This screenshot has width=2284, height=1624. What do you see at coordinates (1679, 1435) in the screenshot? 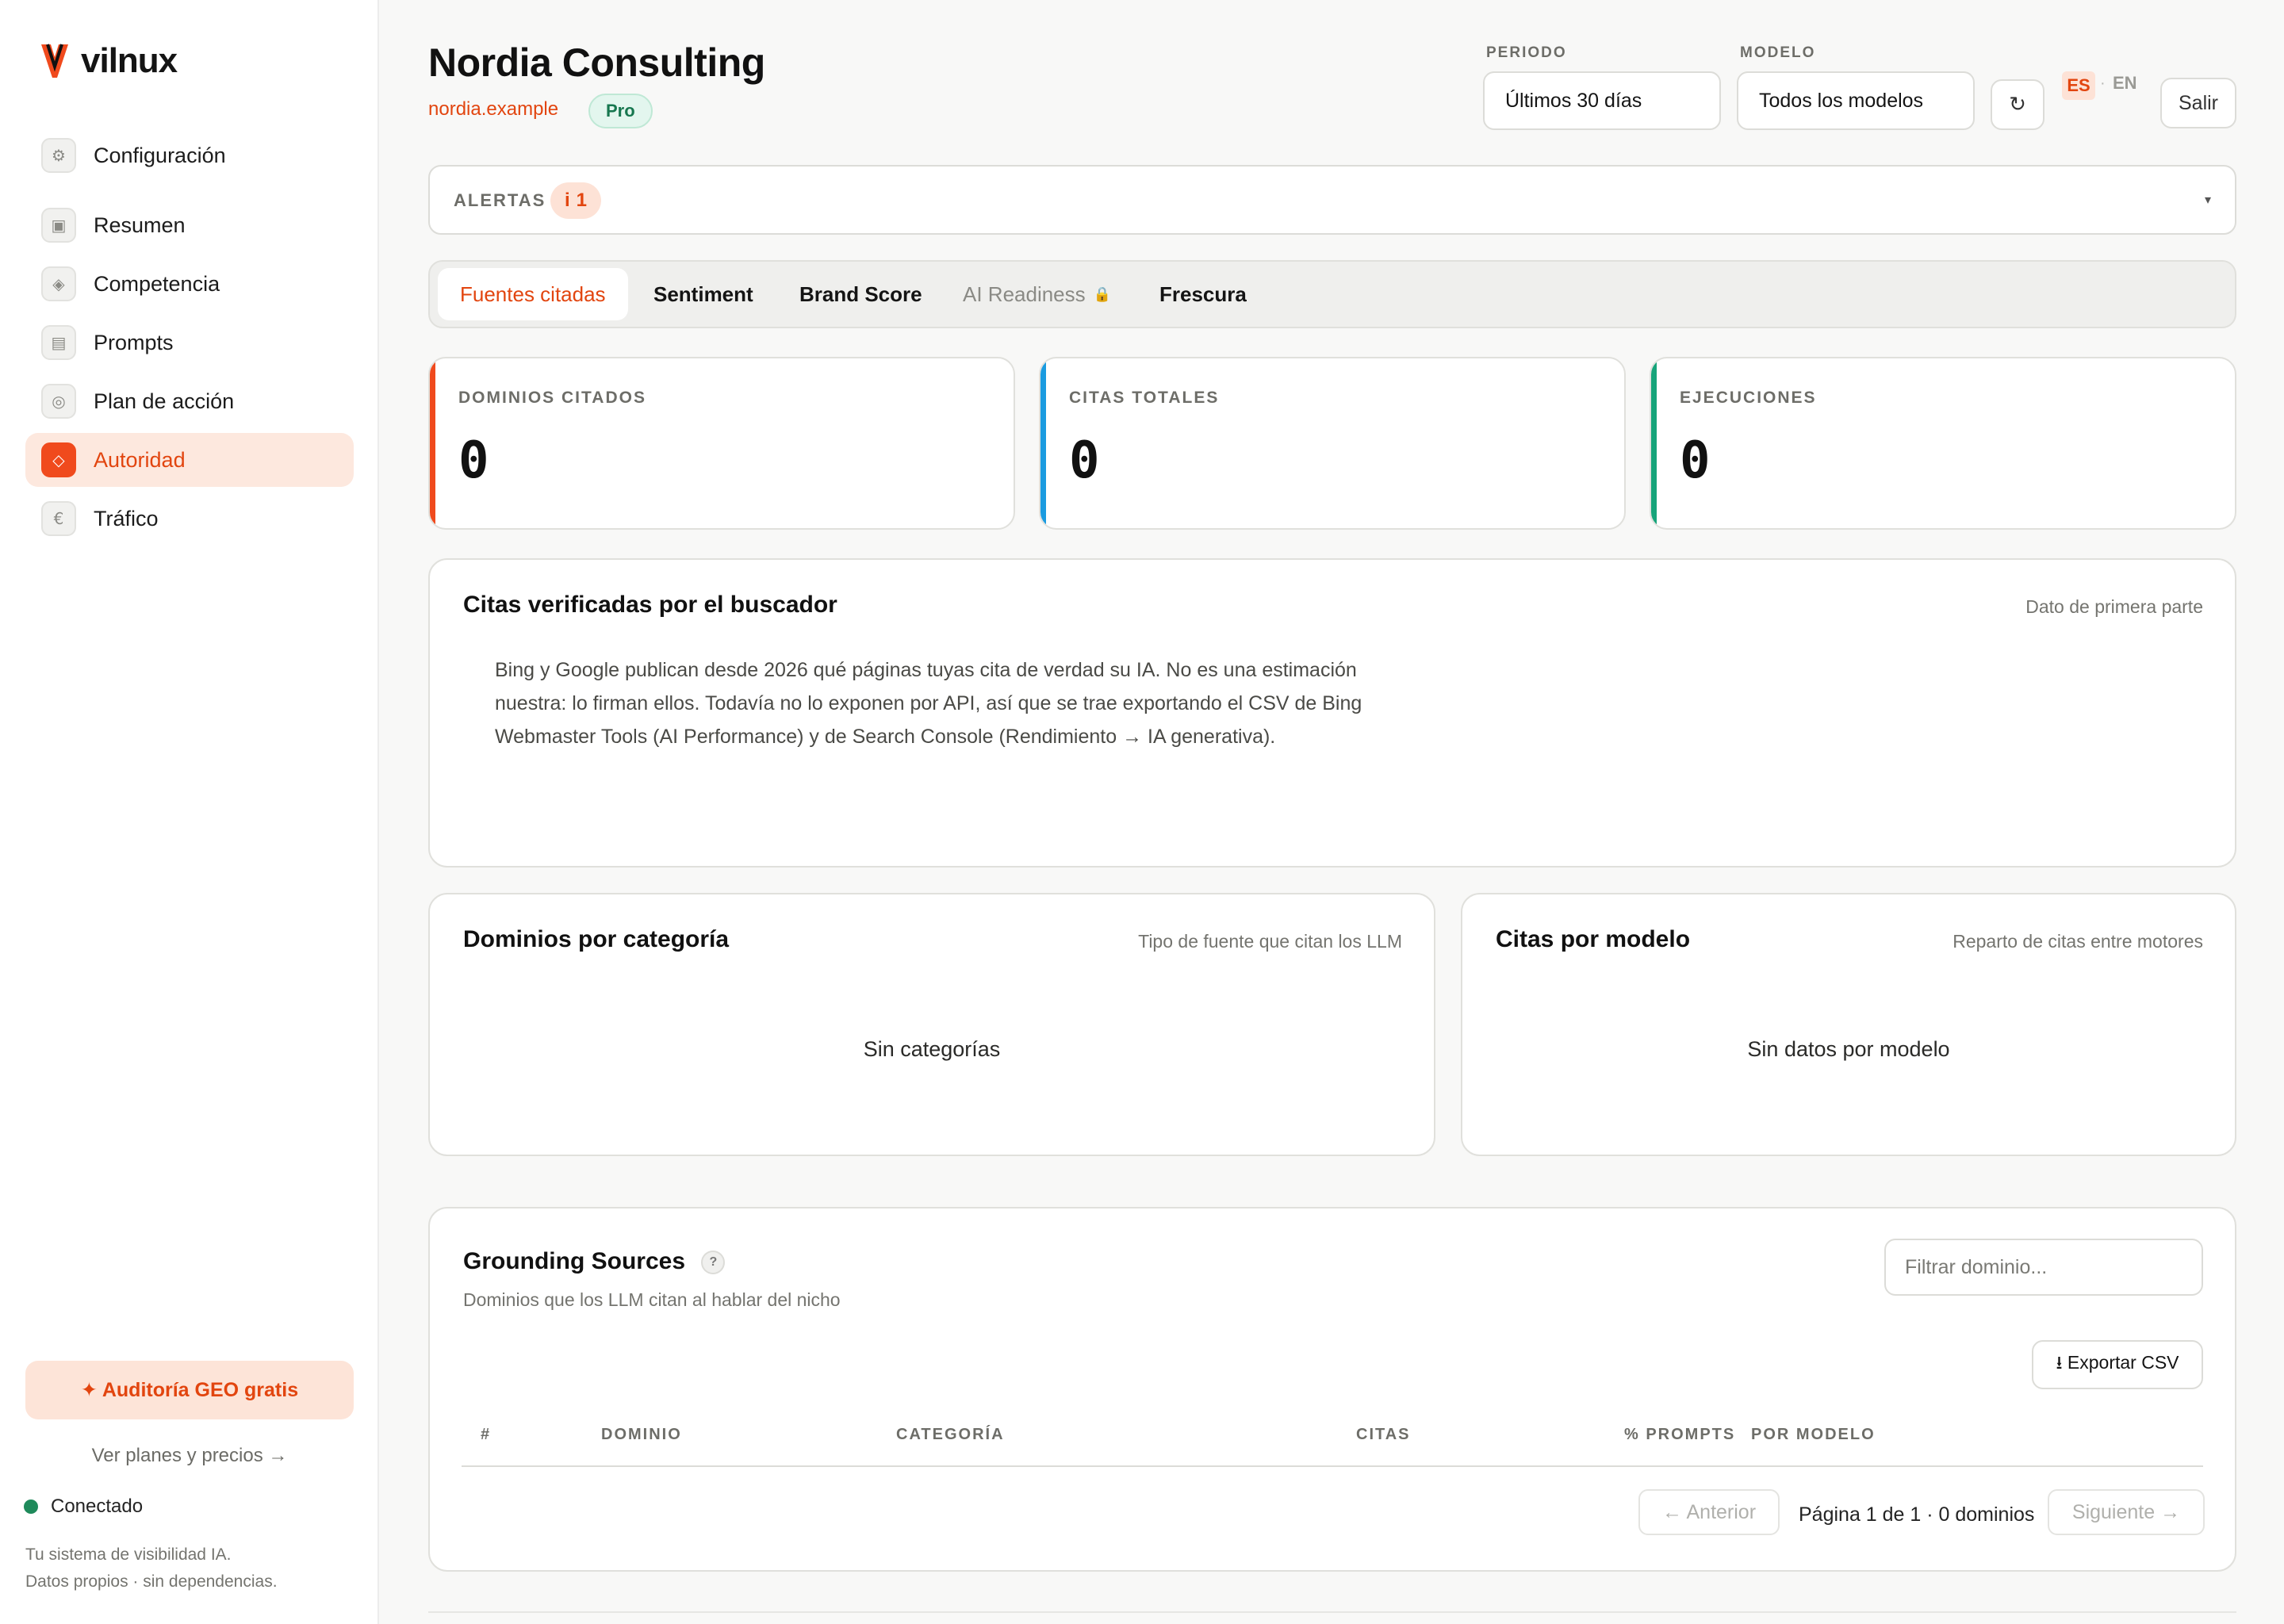
I see `column-header-prompts-pct: % PROMPTS` at bounding box center [1679, 1435].